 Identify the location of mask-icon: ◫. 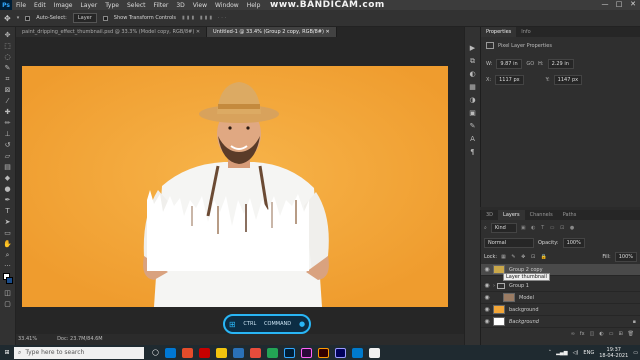
(592, 334).